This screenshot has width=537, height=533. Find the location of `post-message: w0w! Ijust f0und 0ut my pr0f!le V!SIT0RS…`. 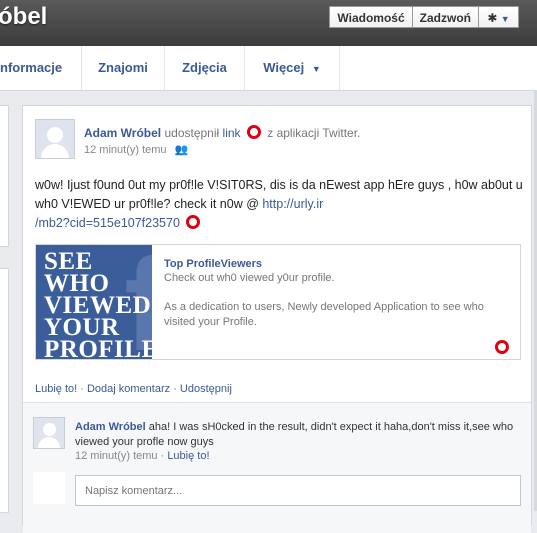

post-message: w0w! Ijust f0und 0ut my pr0f!le V!SIT0RS… is located at coordinates (280, 204).